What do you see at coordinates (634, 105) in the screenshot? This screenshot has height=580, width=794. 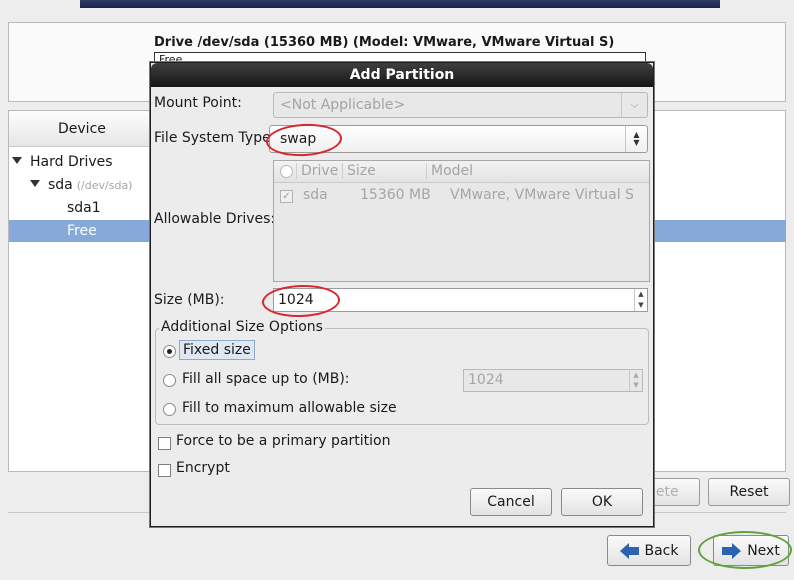 I see `chevron-down-icon: ⌵` at bounding box center [634, 105].